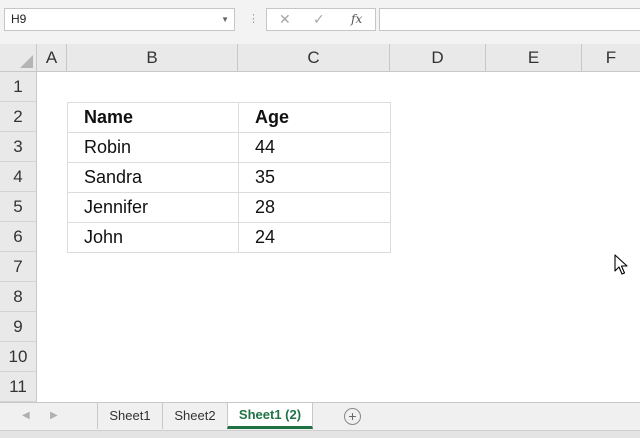  I want to click on row-header: 1, so click(18, 87).